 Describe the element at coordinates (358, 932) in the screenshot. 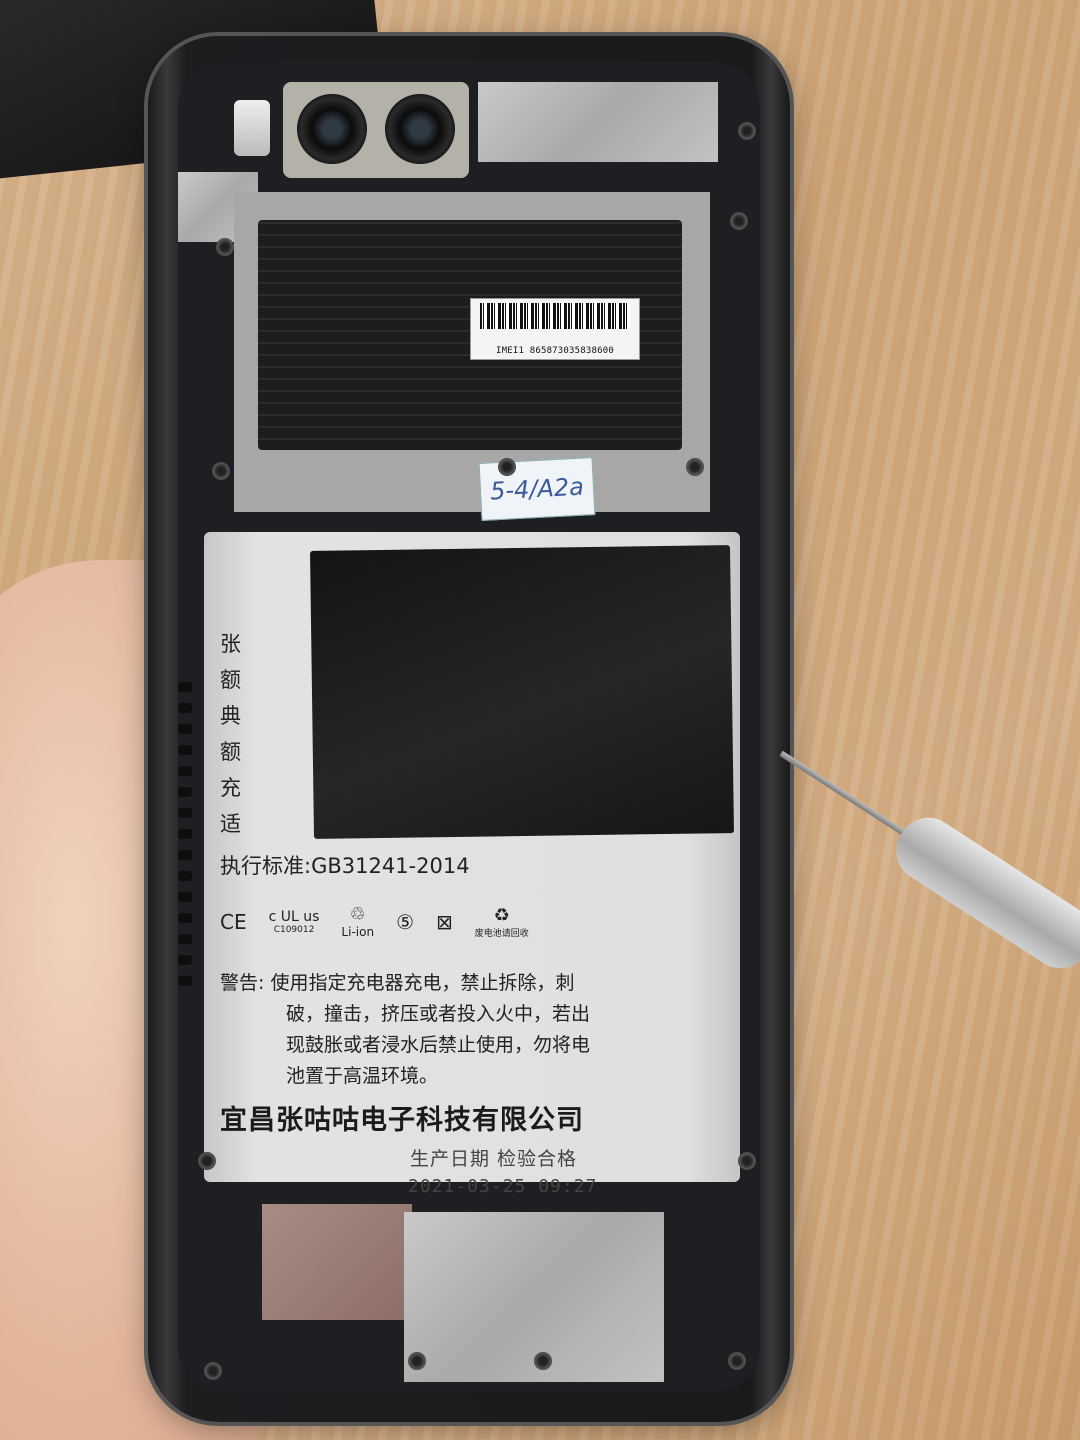

I see `li-ion-text: Li-ion` at that location.